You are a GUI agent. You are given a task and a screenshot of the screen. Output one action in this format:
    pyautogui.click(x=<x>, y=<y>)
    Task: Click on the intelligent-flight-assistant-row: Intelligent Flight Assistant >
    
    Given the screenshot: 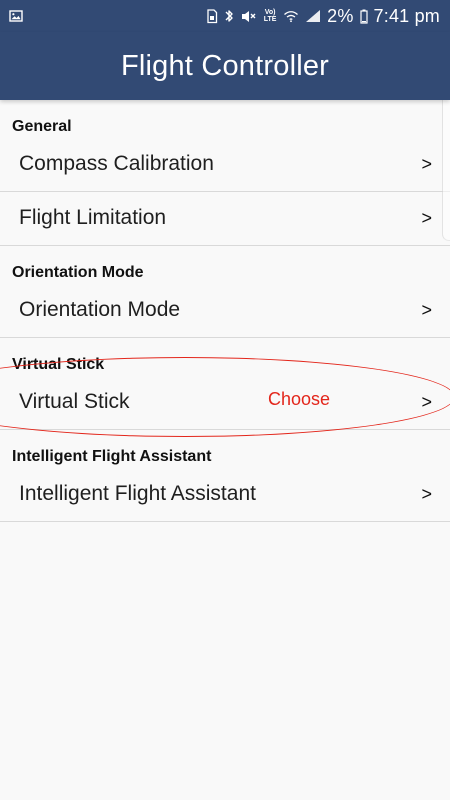 What is the action you would take?
    pyautogui.click(x=225, y=495)
    